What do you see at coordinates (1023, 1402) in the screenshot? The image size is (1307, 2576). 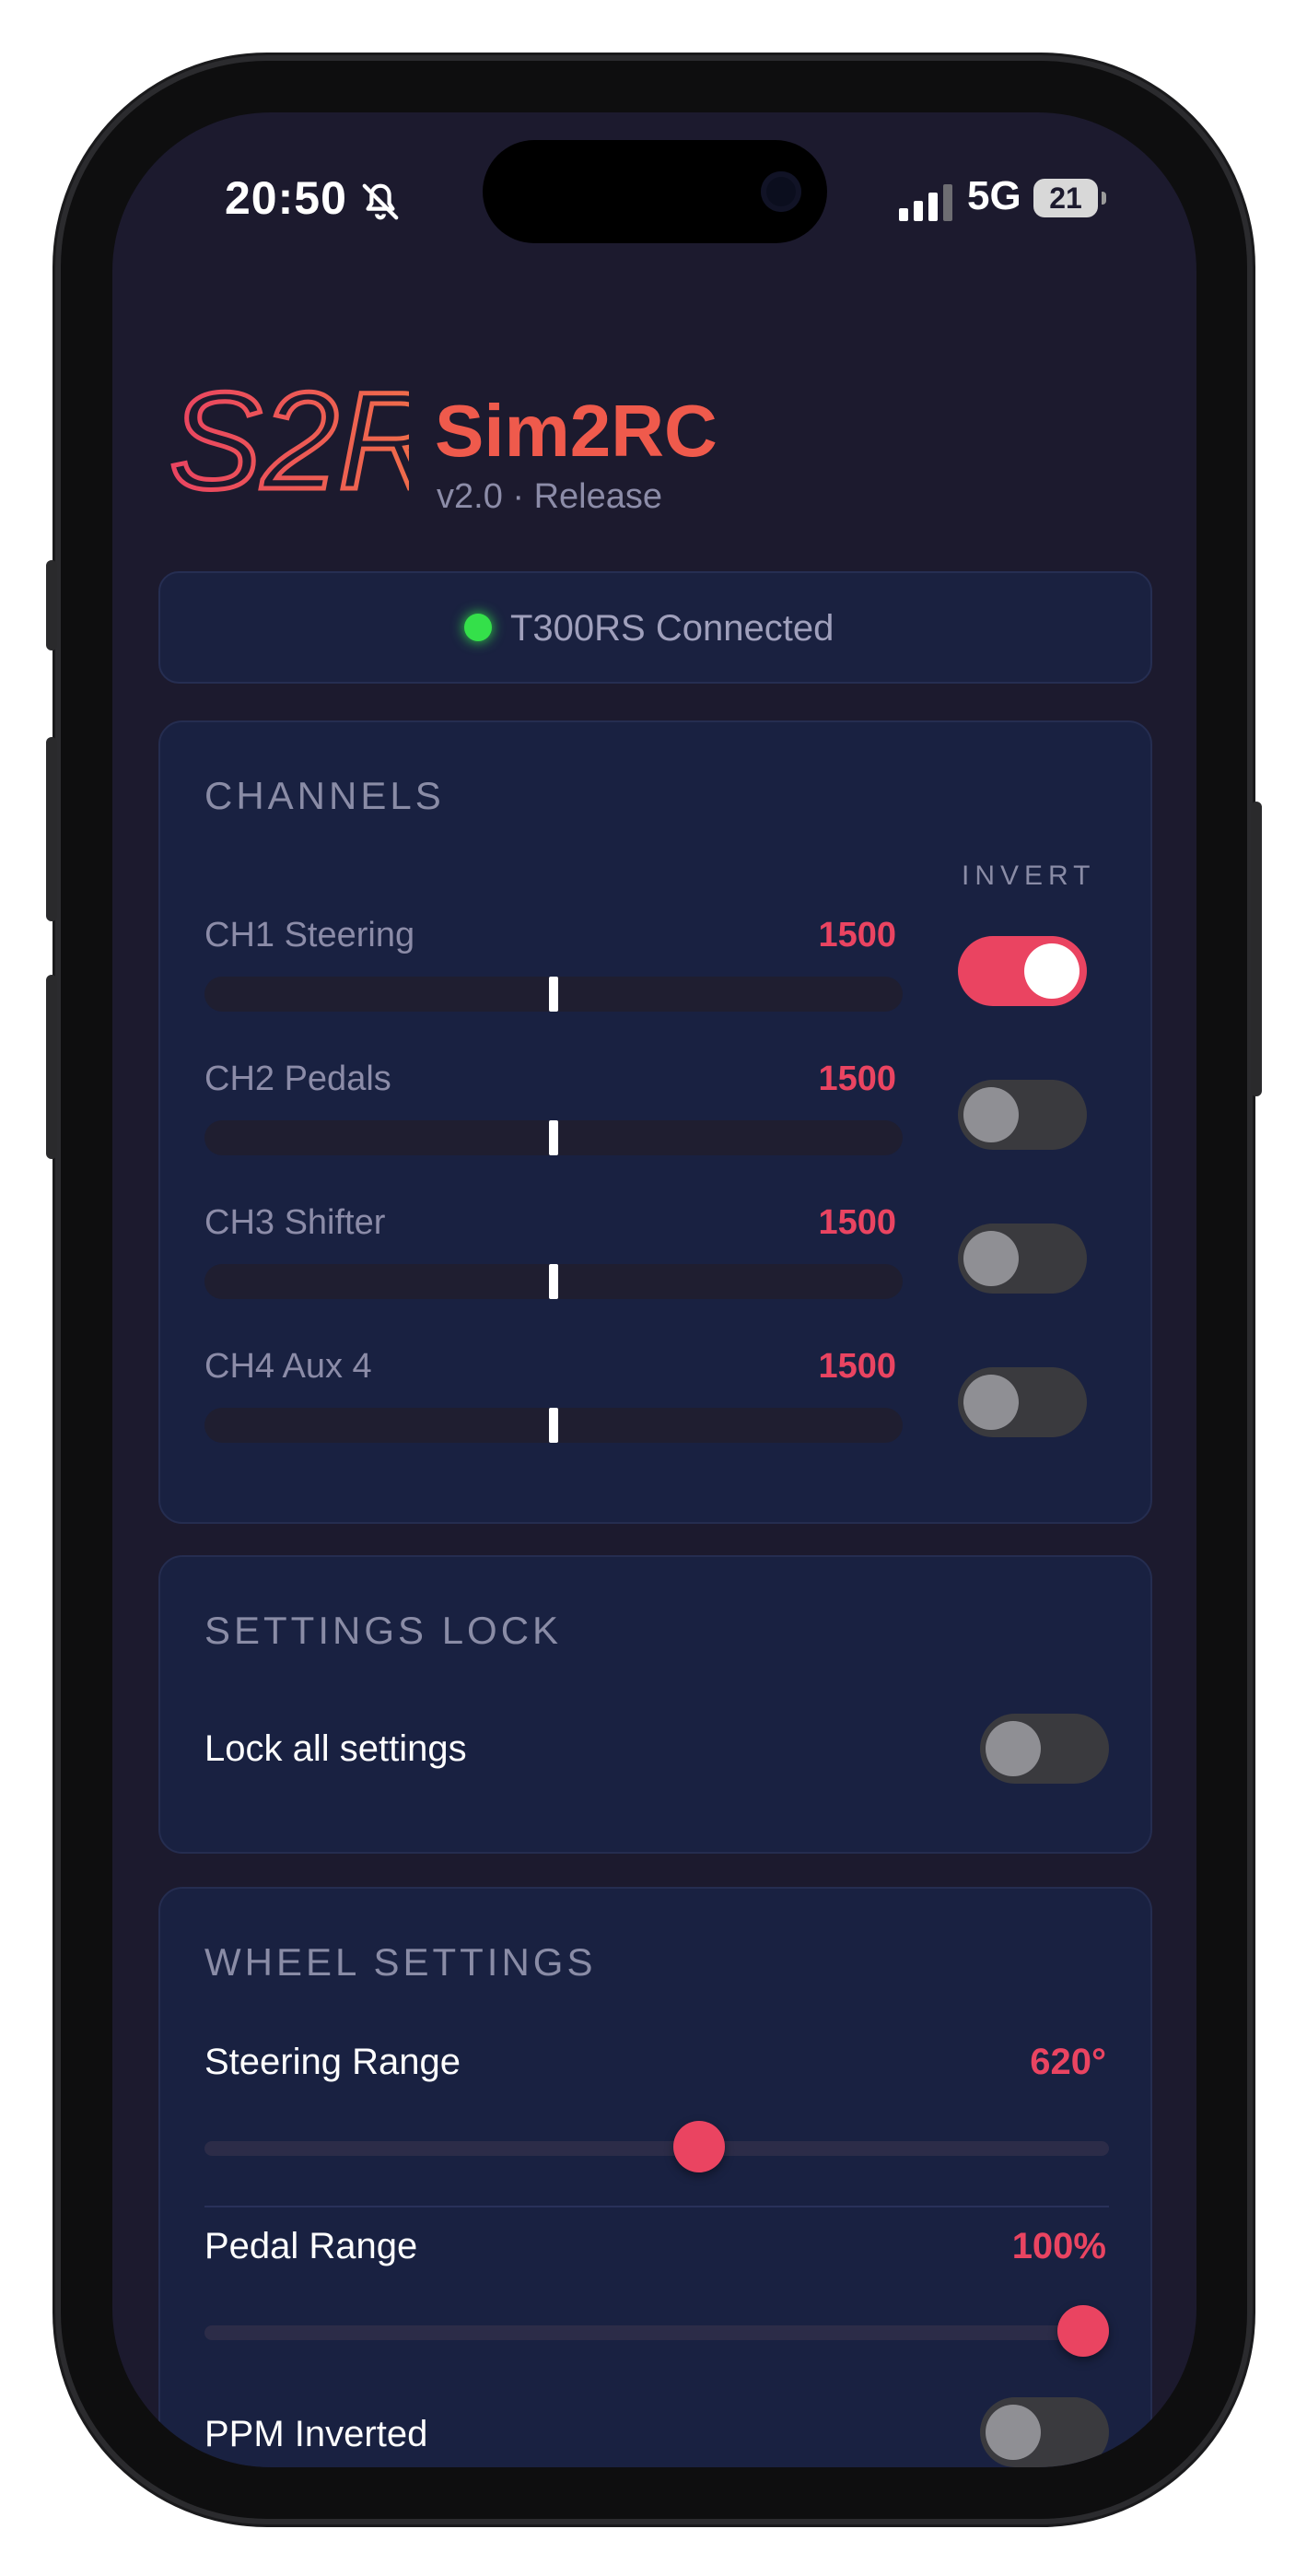 I see `invert-toggle-ch4` at bounding box center [1023, 1402].